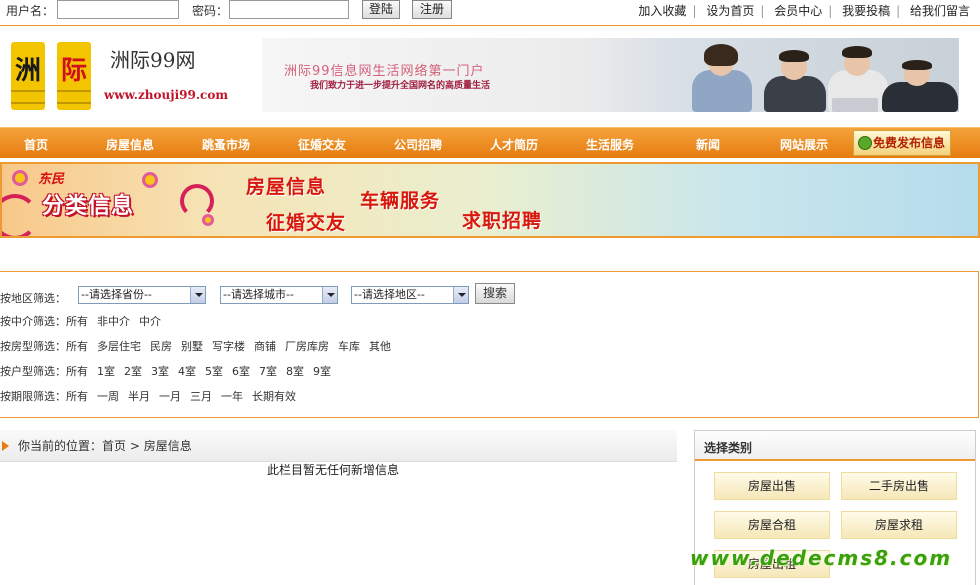  I want to click on breadcrumb-home-link: 首页, so click(114, 446).